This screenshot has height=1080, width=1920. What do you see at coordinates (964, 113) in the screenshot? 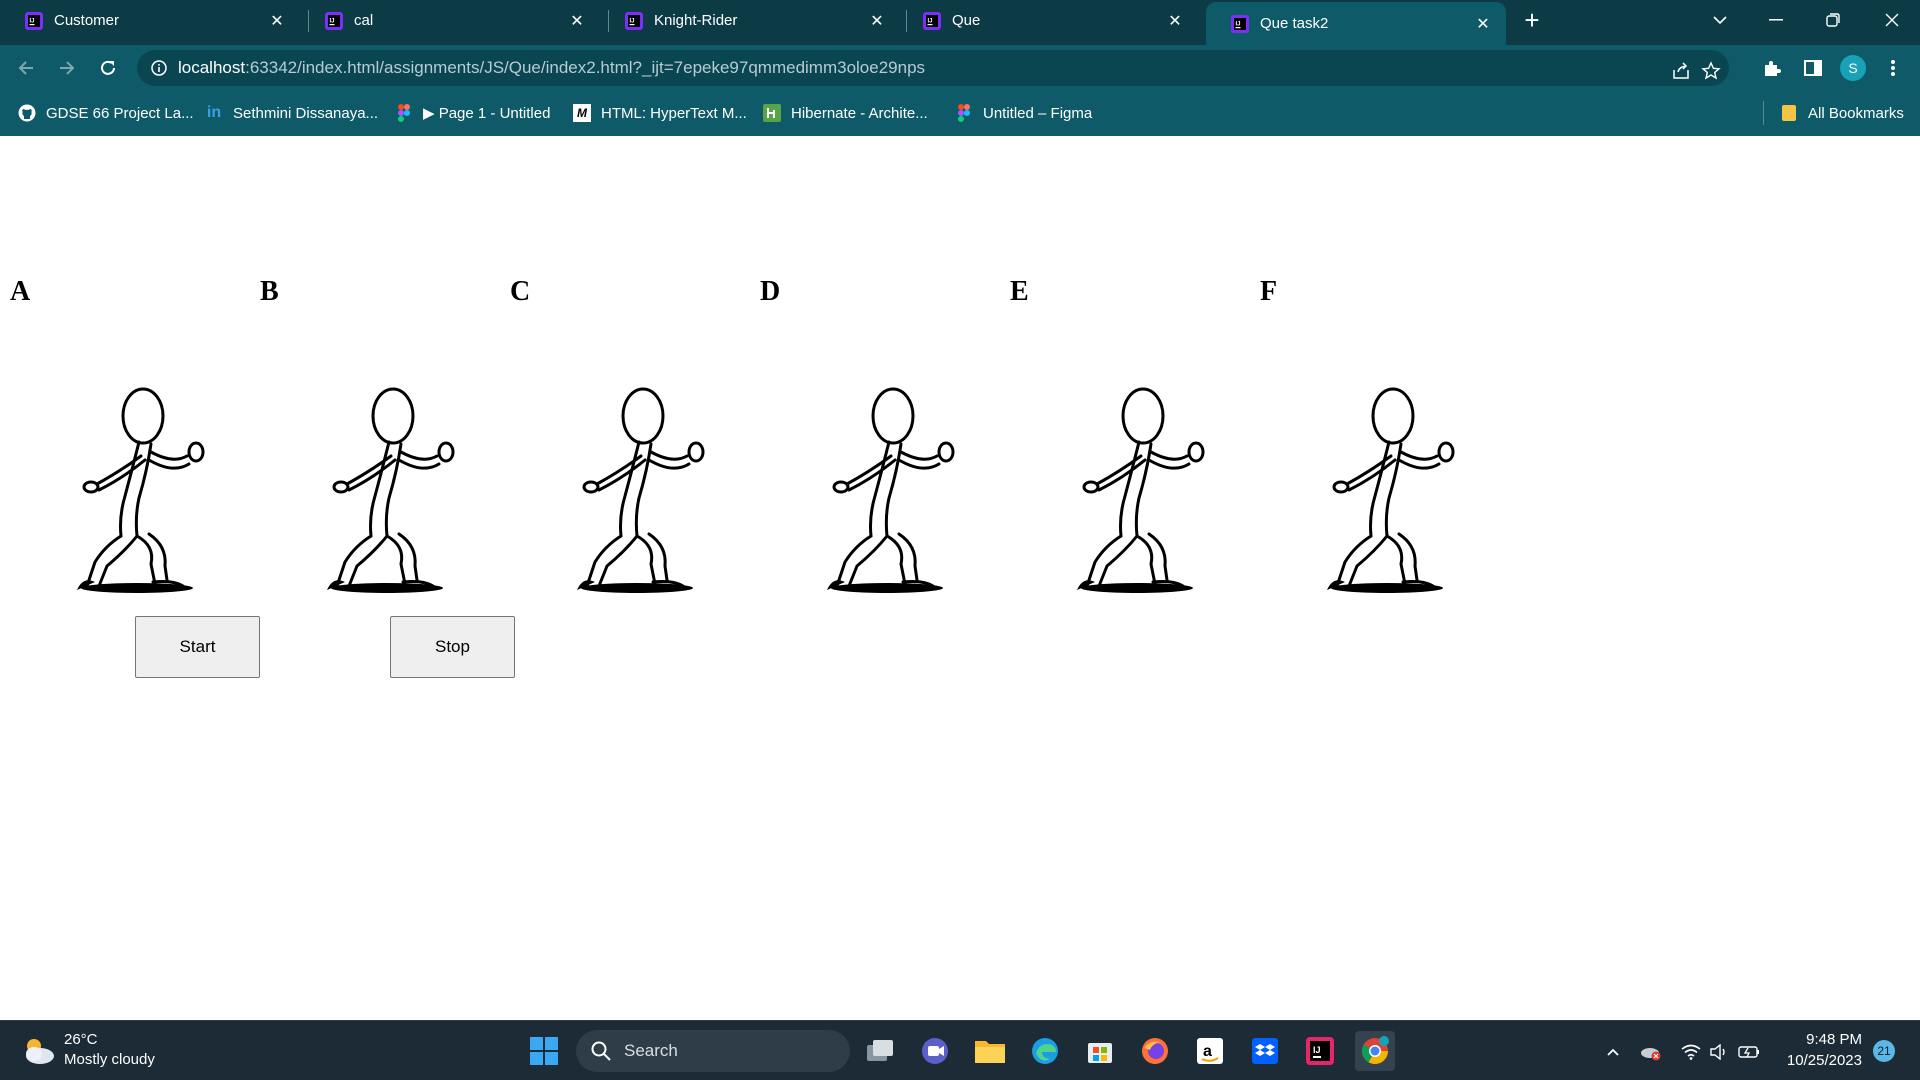
I see `figma-icon` at bounding box center [964, 113].